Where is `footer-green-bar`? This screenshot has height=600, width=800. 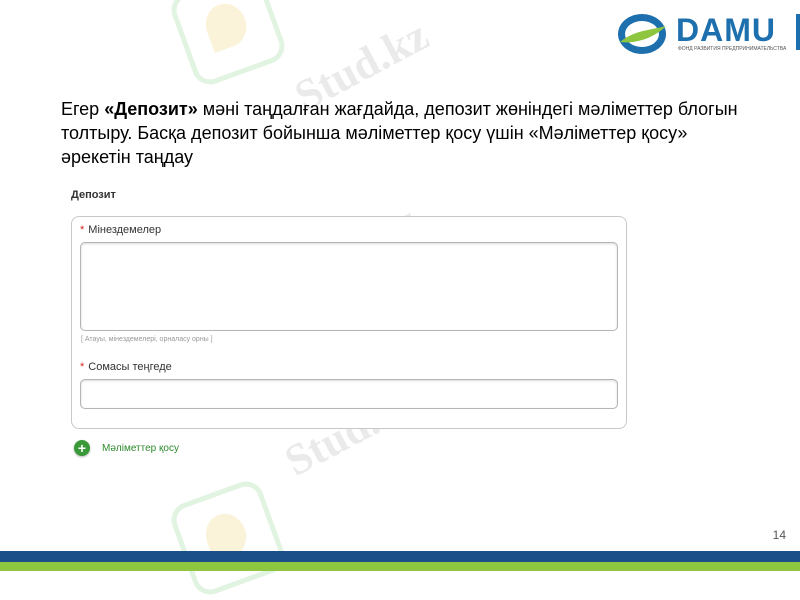
footer-green-bar is located at coordinates (400, 566).